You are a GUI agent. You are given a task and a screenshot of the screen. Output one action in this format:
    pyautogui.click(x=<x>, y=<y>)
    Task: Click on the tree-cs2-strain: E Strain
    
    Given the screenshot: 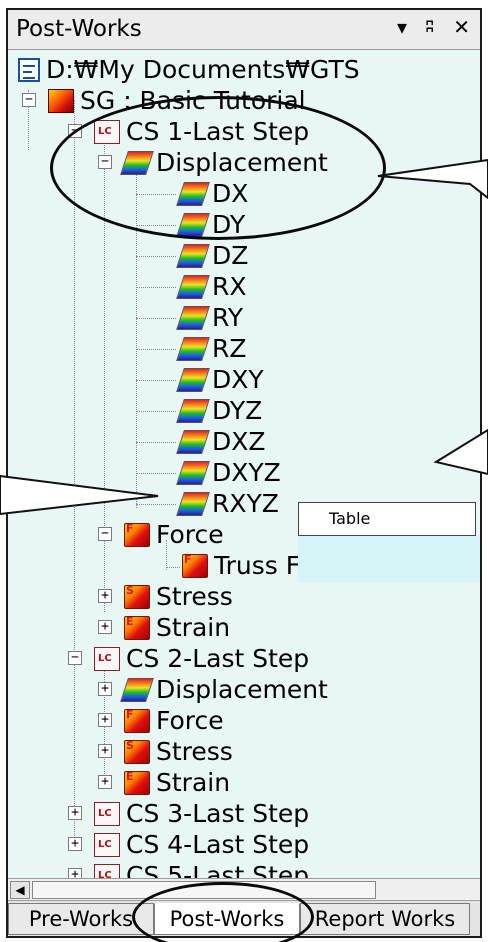 What is the action you would take?
    pyautogui.click(x=177, y=782)
    